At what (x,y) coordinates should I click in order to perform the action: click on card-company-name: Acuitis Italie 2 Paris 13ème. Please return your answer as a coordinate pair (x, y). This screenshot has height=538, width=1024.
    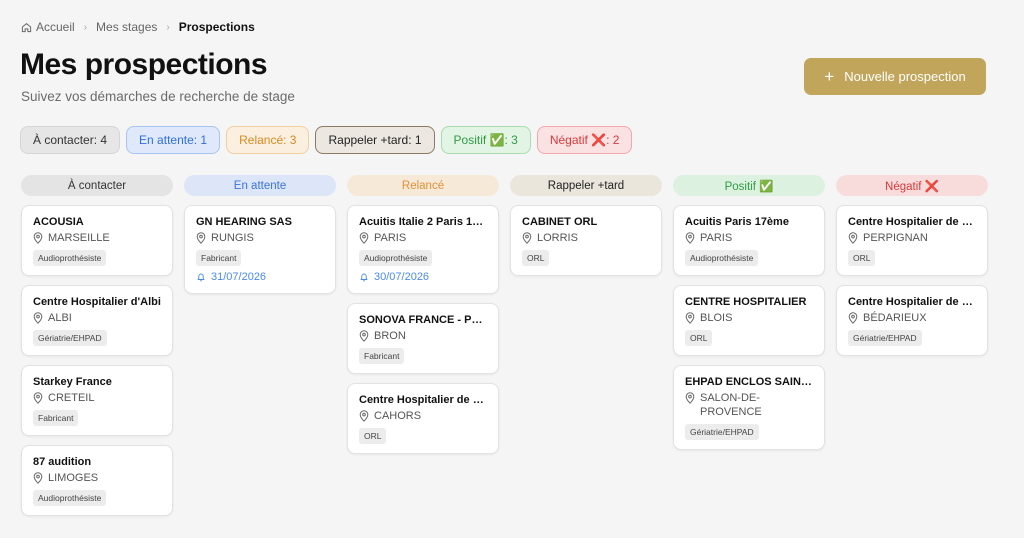
    Looking at the image, I should click on (423, 222).